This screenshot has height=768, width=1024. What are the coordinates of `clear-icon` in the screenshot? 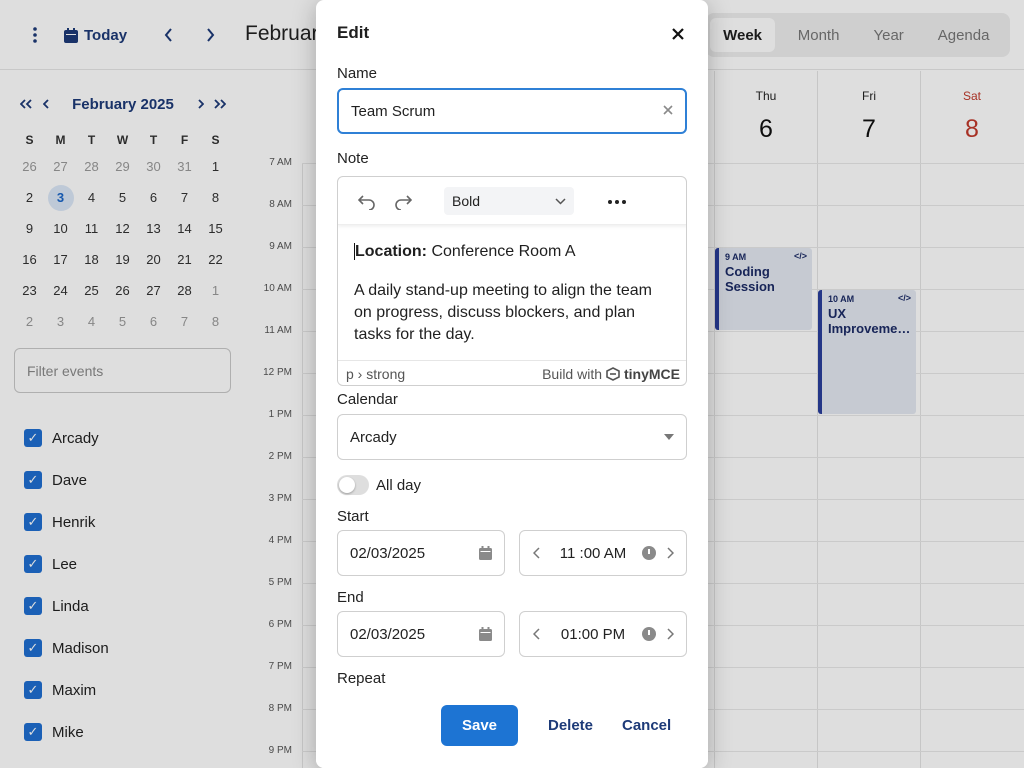 It's located at (668, 110).